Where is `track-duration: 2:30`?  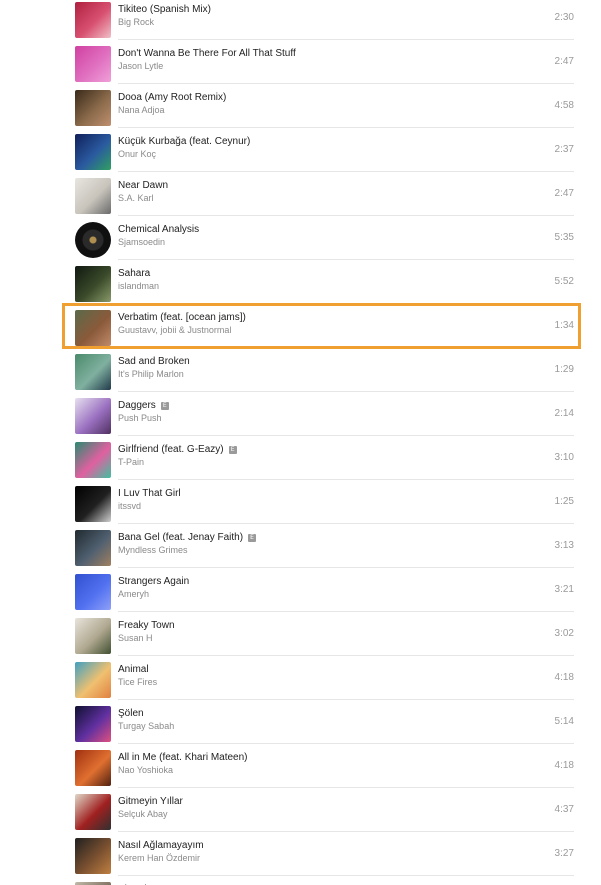
track-duration: 2:30 is located at coordinates (564, 17).